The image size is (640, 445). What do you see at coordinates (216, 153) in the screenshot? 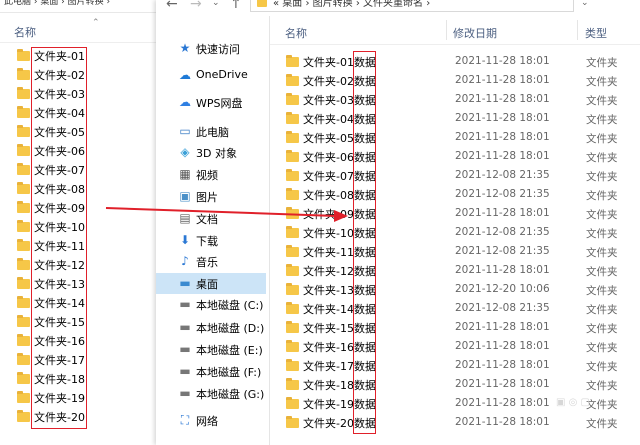
I see `nav-item-label: 3D 对象` at bounding box center [216, 153].